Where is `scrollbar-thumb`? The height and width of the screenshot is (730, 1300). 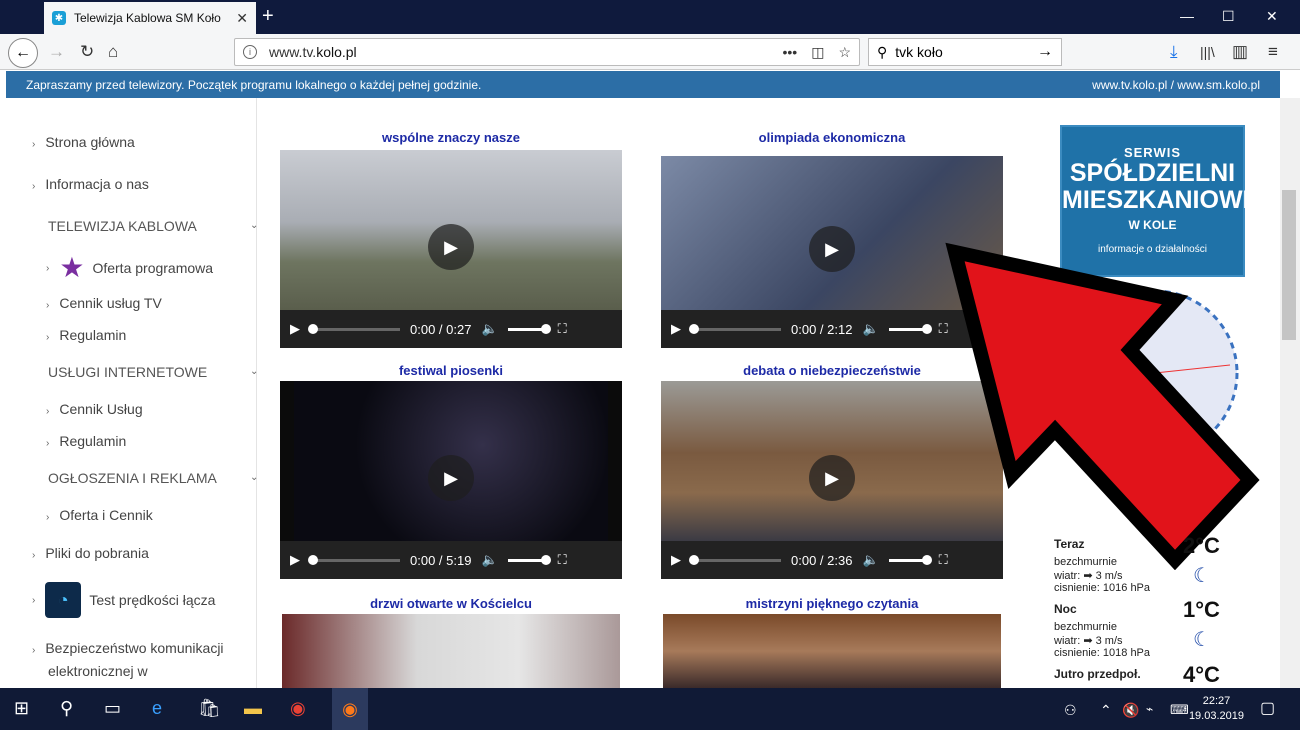 scrollbar-thumb is located at coordinates (1289, 265).